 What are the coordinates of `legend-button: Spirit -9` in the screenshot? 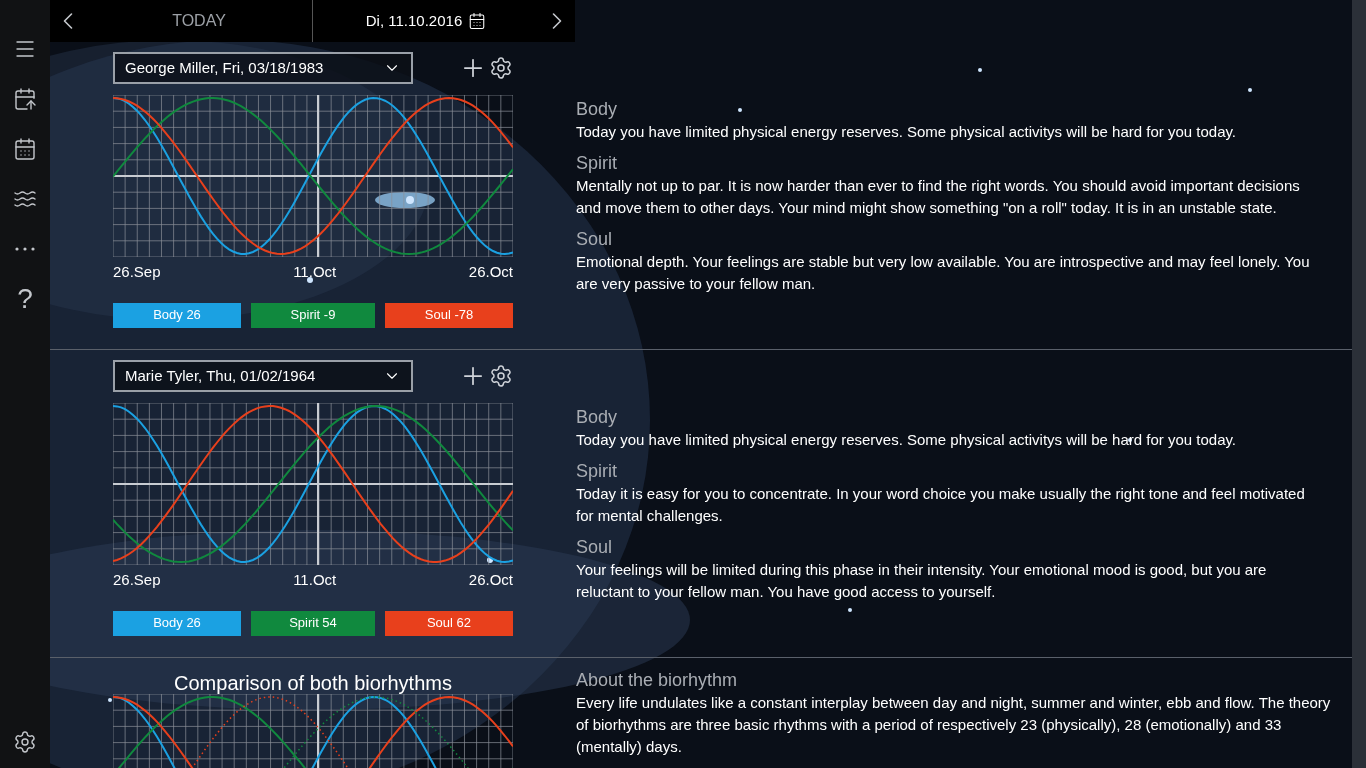 It's located at (313, 315).